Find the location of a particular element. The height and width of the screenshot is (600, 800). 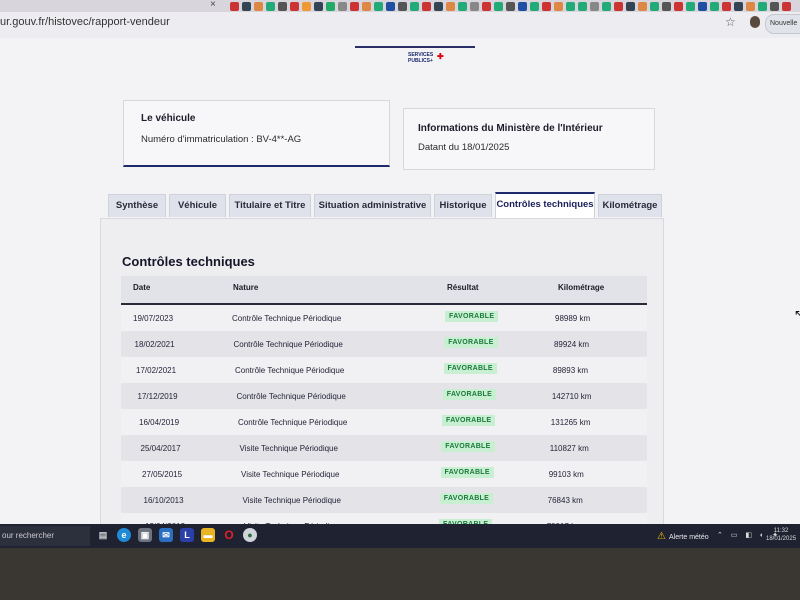

row-km: 98989 km is located at coordinates (573, 318).